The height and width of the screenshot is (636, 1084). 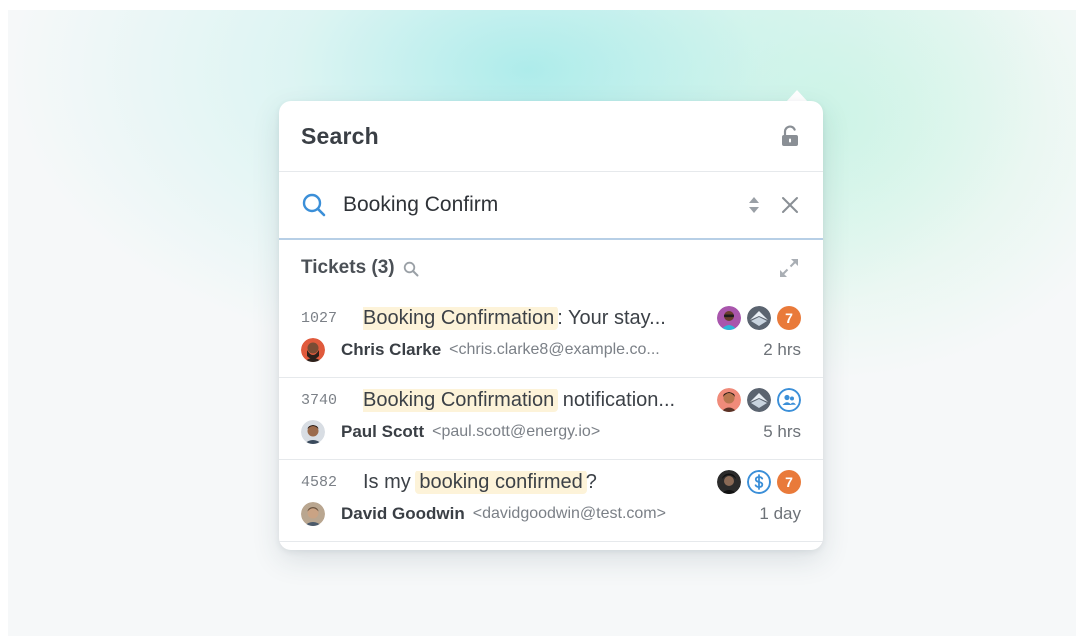 I want to click on requester-name: Paul Scott, so click(x=383, y=431).